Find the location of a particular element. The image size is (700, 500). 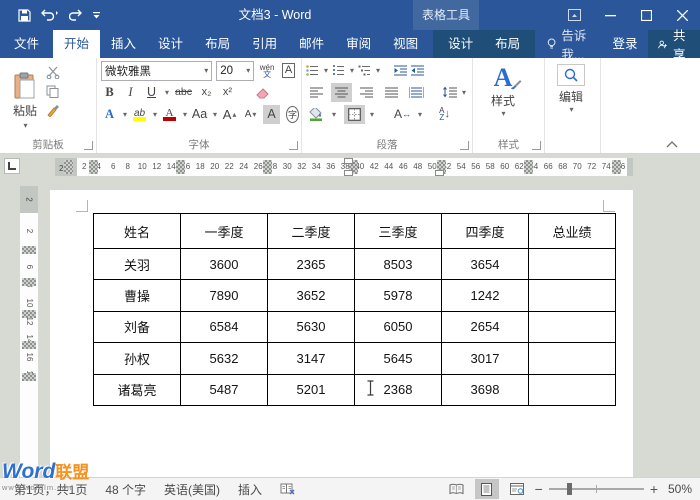

increase-indent-button is located at coordinates (418, 70).